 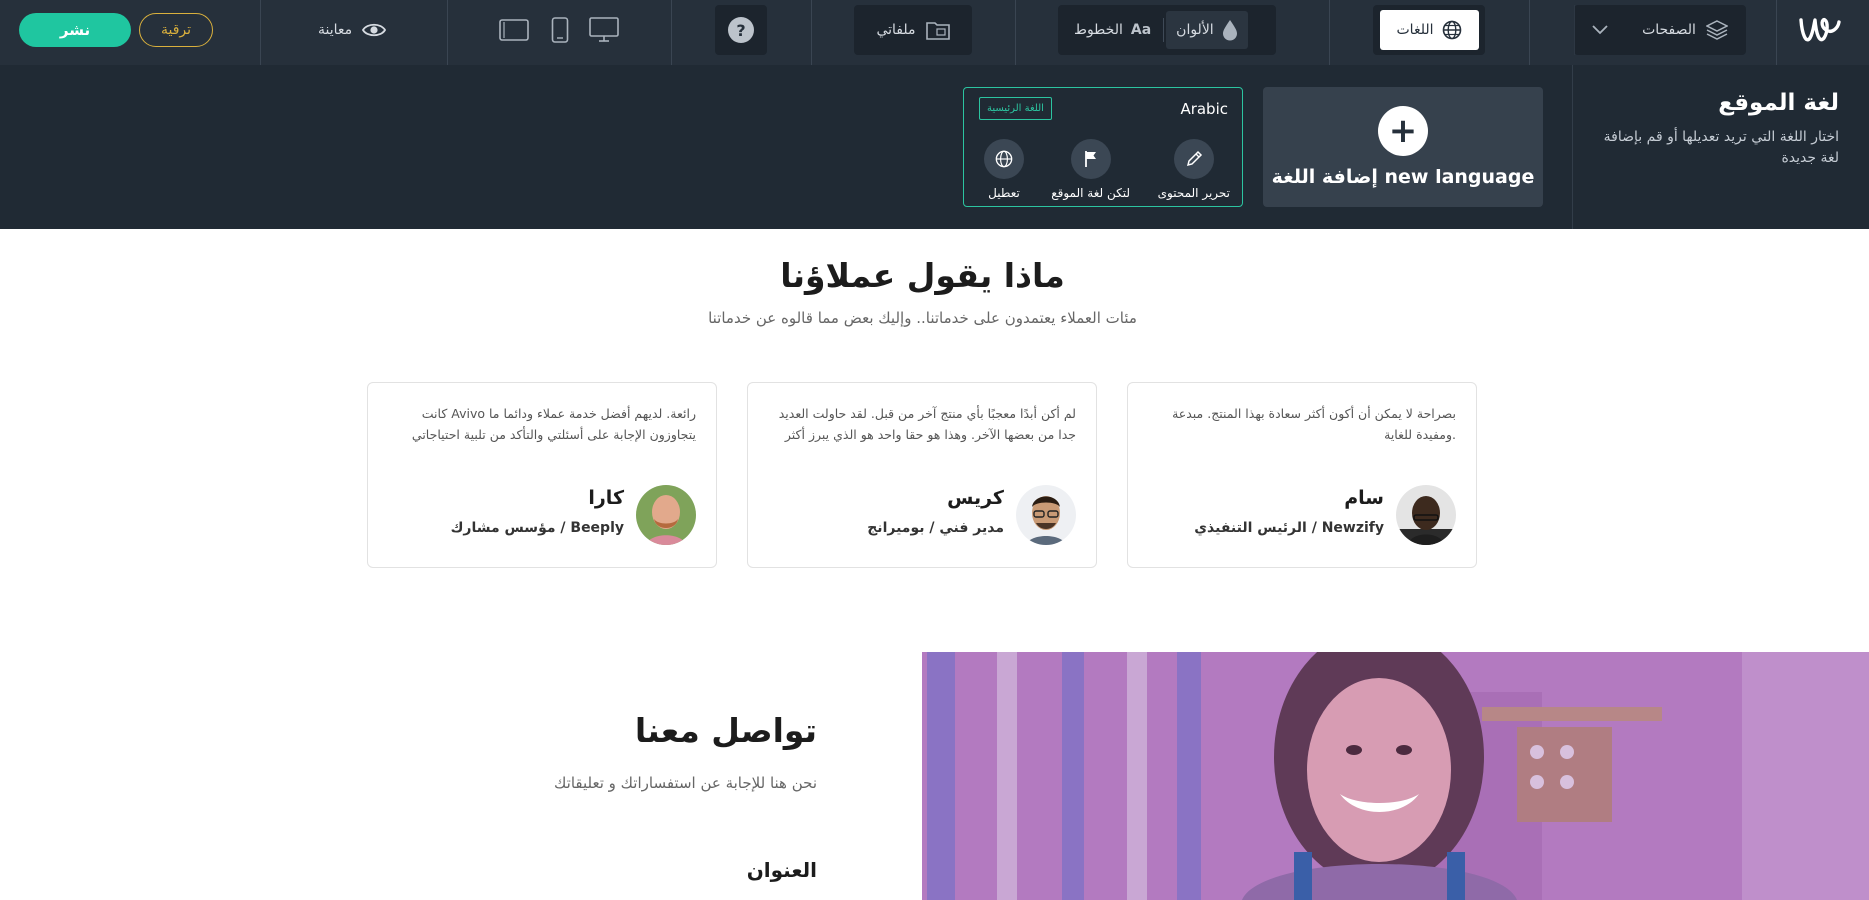 I want to click on chevron-down-icon, so click(x=1599, y=30).